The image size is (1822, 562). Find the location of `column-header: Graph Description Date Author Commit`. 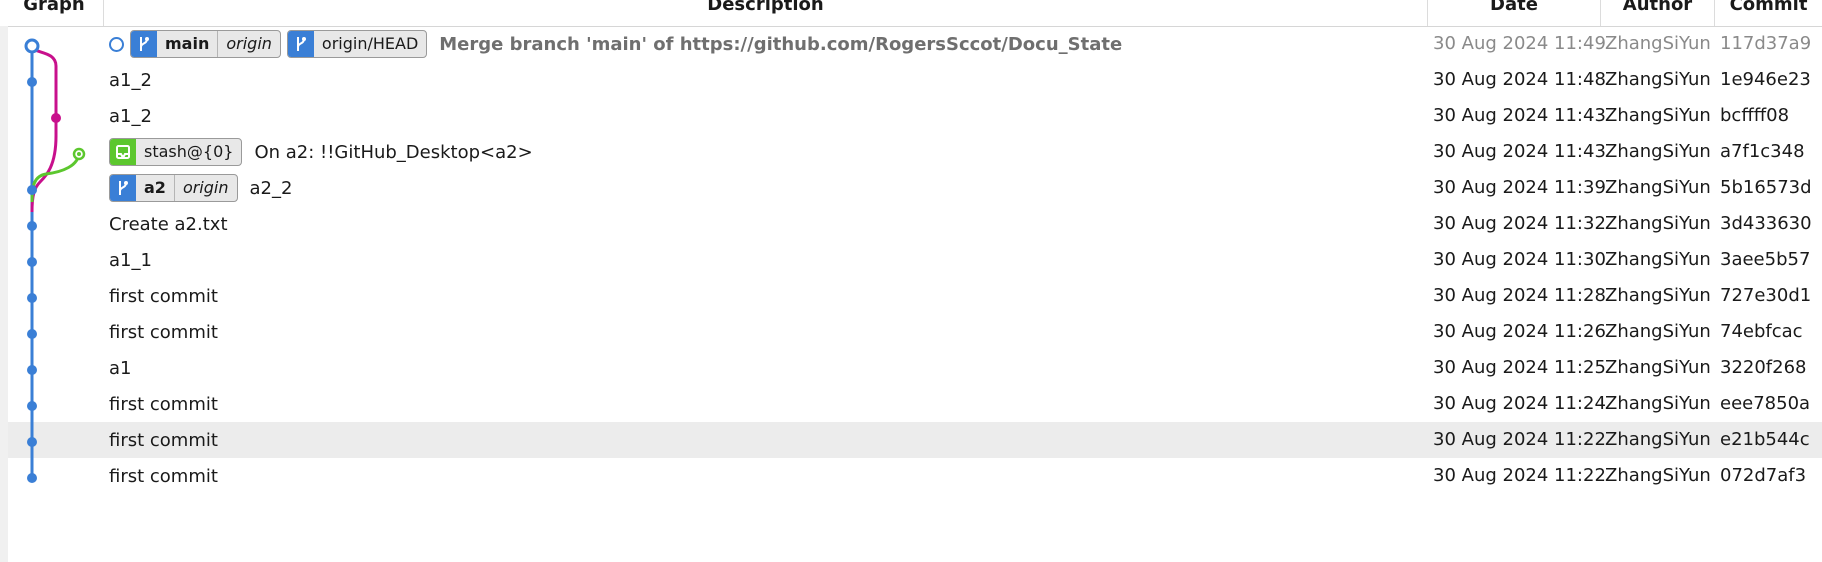

column-header: Graph Description Date Author Commit is located at coordinates (911, 13).